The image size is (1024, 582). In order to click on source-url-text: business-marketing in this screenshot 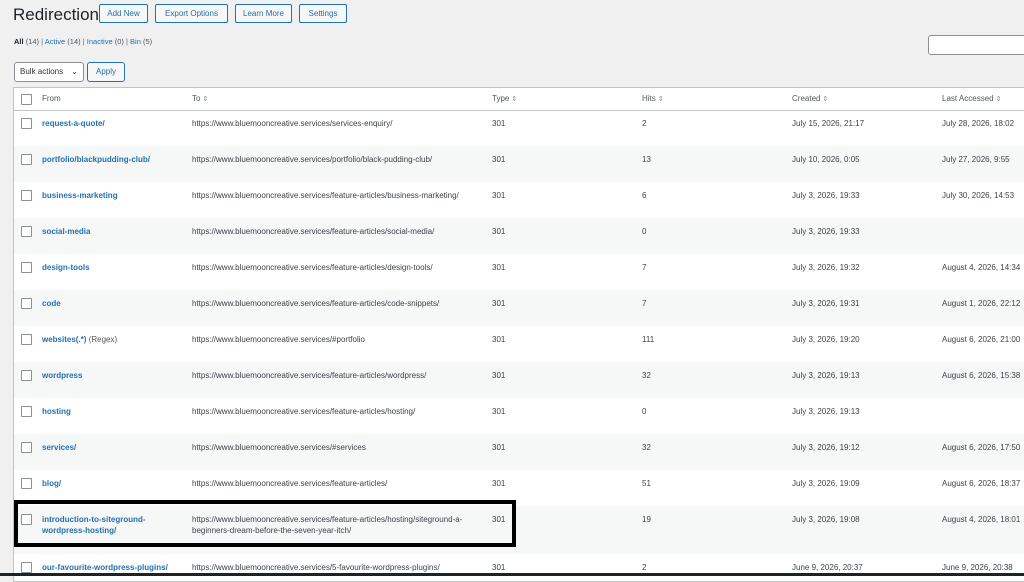, I will do `click(80, 195)`.